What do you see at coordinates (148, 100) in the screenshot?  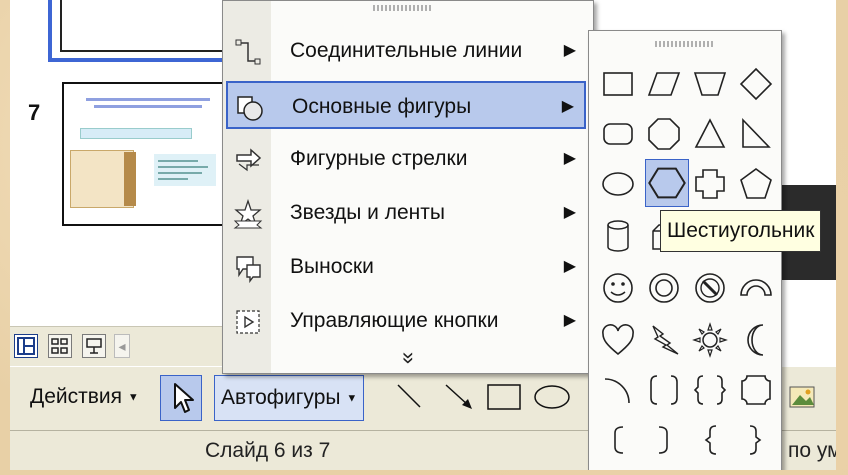 I see `slide-thumbnail-title` at bounding box center [148, 100].